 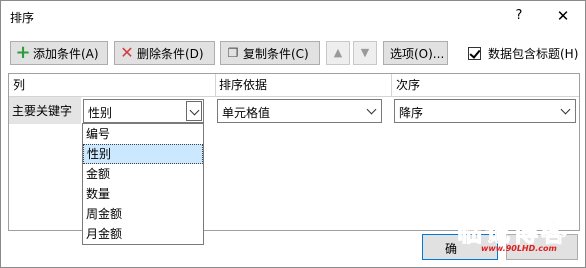 What do you see at coordinates (23, 52) in the screenshot?
I see `plus-icon: +` at bounding box center [23, 52].